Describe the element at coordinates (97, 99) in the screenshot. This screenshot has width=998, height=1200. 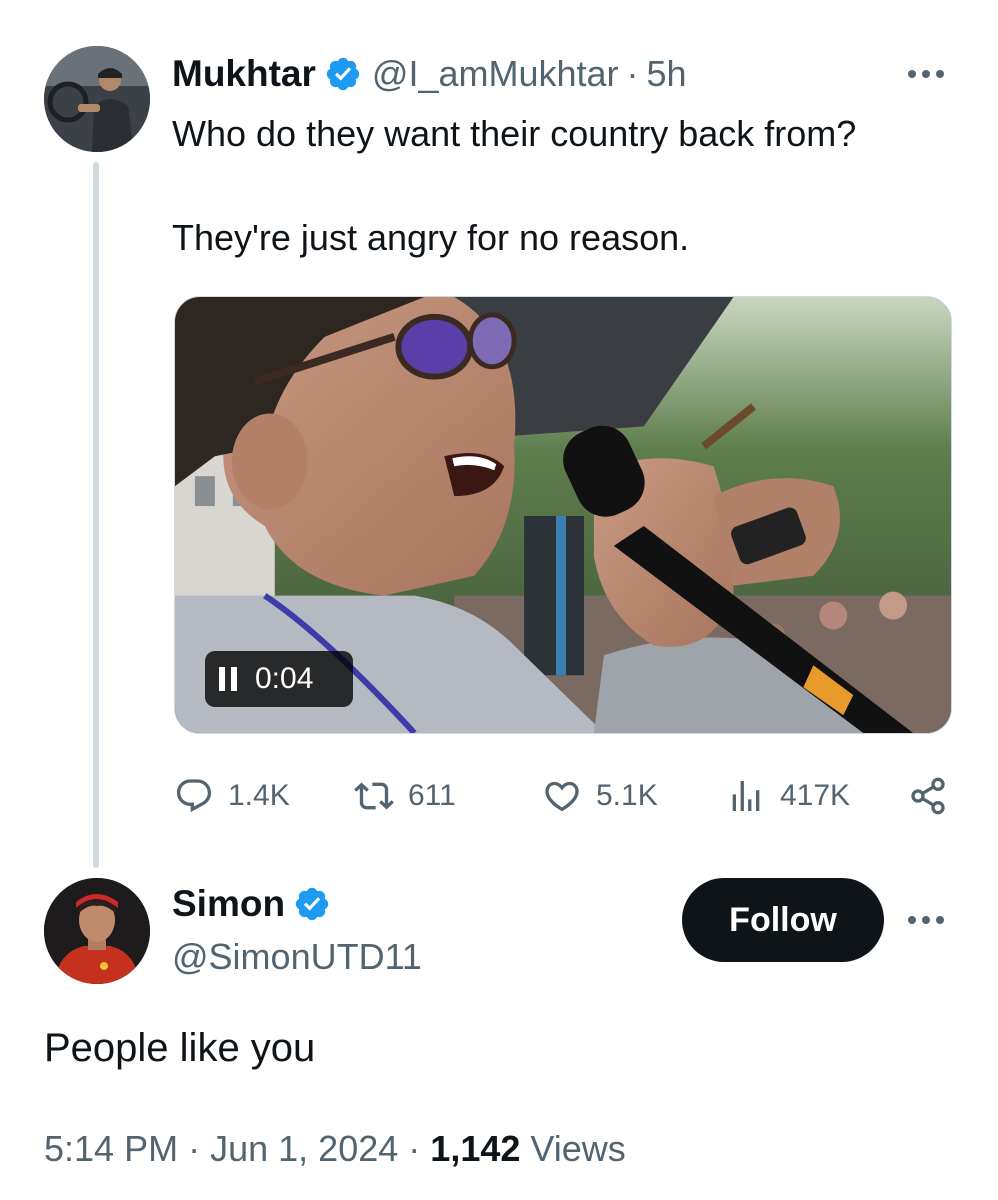
I see `mukhtar-avatar` at that location.